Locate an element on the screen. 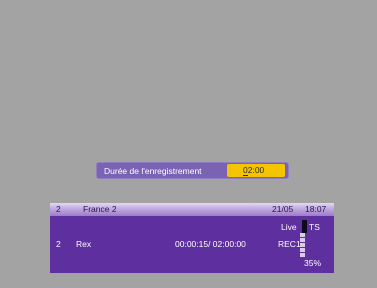  timeshift-marker is located at coordinates (304, 226).